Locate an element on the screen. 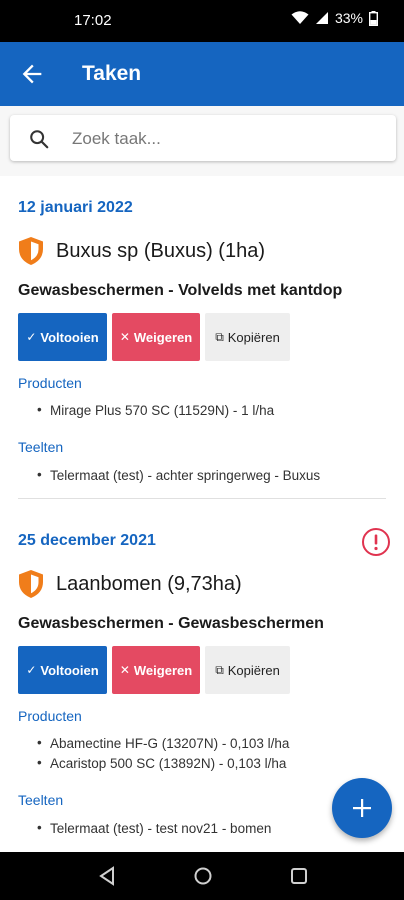  system-nav-bar is located at coordinates (202, 876).